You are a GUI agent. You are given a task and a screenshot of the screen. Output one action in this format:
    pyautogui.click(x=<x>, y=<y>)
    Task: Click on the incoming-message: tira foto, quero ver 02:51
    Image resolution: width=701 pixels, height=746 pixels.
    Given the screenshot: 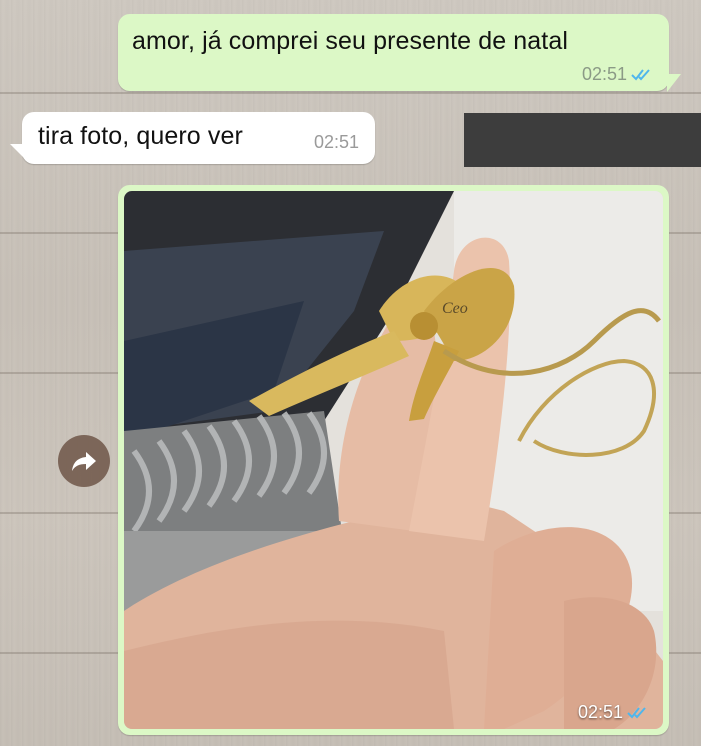 What is the action you would take?
    pyautogui.click(x=192, y=138)
    